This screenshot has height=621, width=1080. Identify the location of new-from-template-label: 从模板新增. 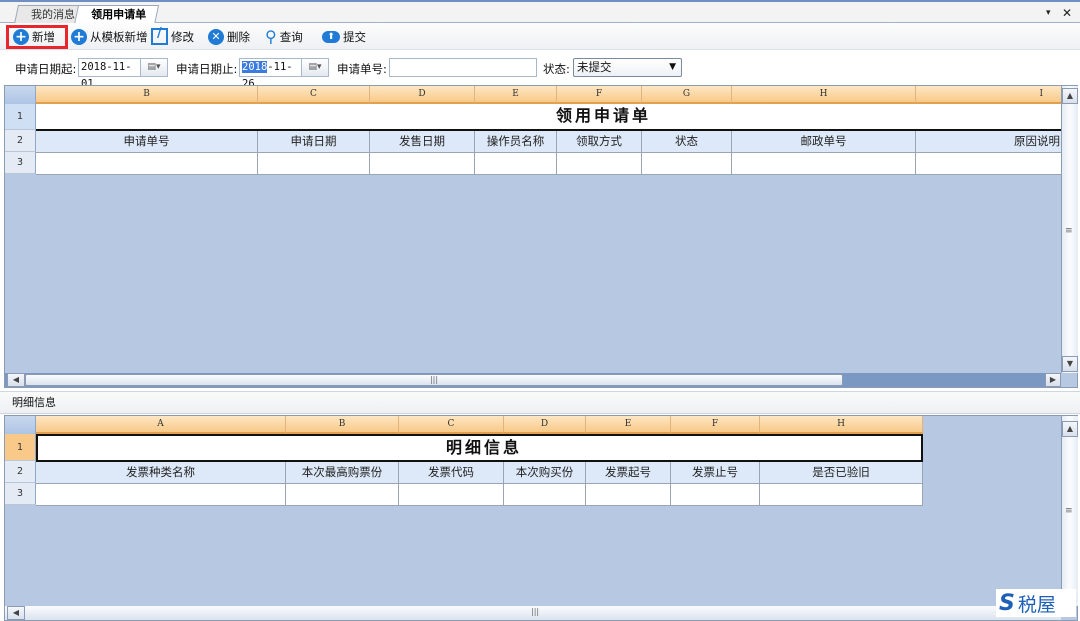
(119, 36).